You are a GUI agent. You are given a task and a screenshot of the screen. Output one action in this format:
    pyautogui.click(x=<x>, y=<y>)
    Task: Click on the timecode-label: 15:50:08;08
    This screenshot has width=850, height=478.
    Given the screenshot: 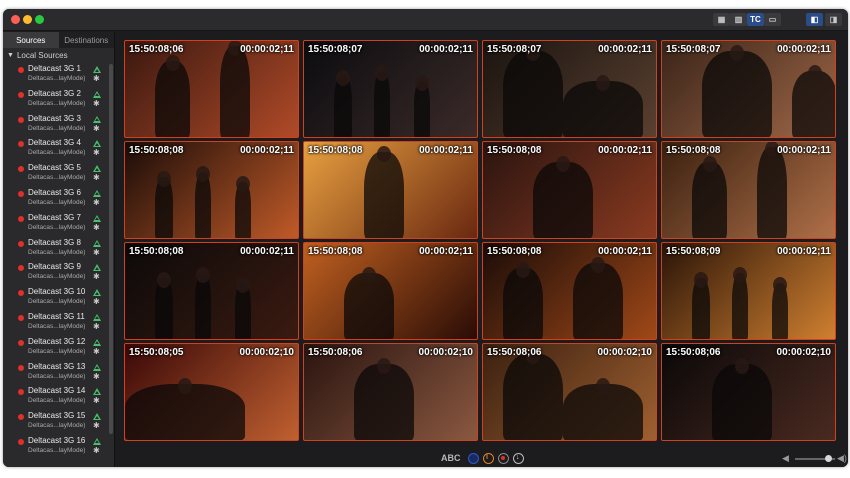 What is the action you would take?
    pyautogui.click(x=335, y=150)
    